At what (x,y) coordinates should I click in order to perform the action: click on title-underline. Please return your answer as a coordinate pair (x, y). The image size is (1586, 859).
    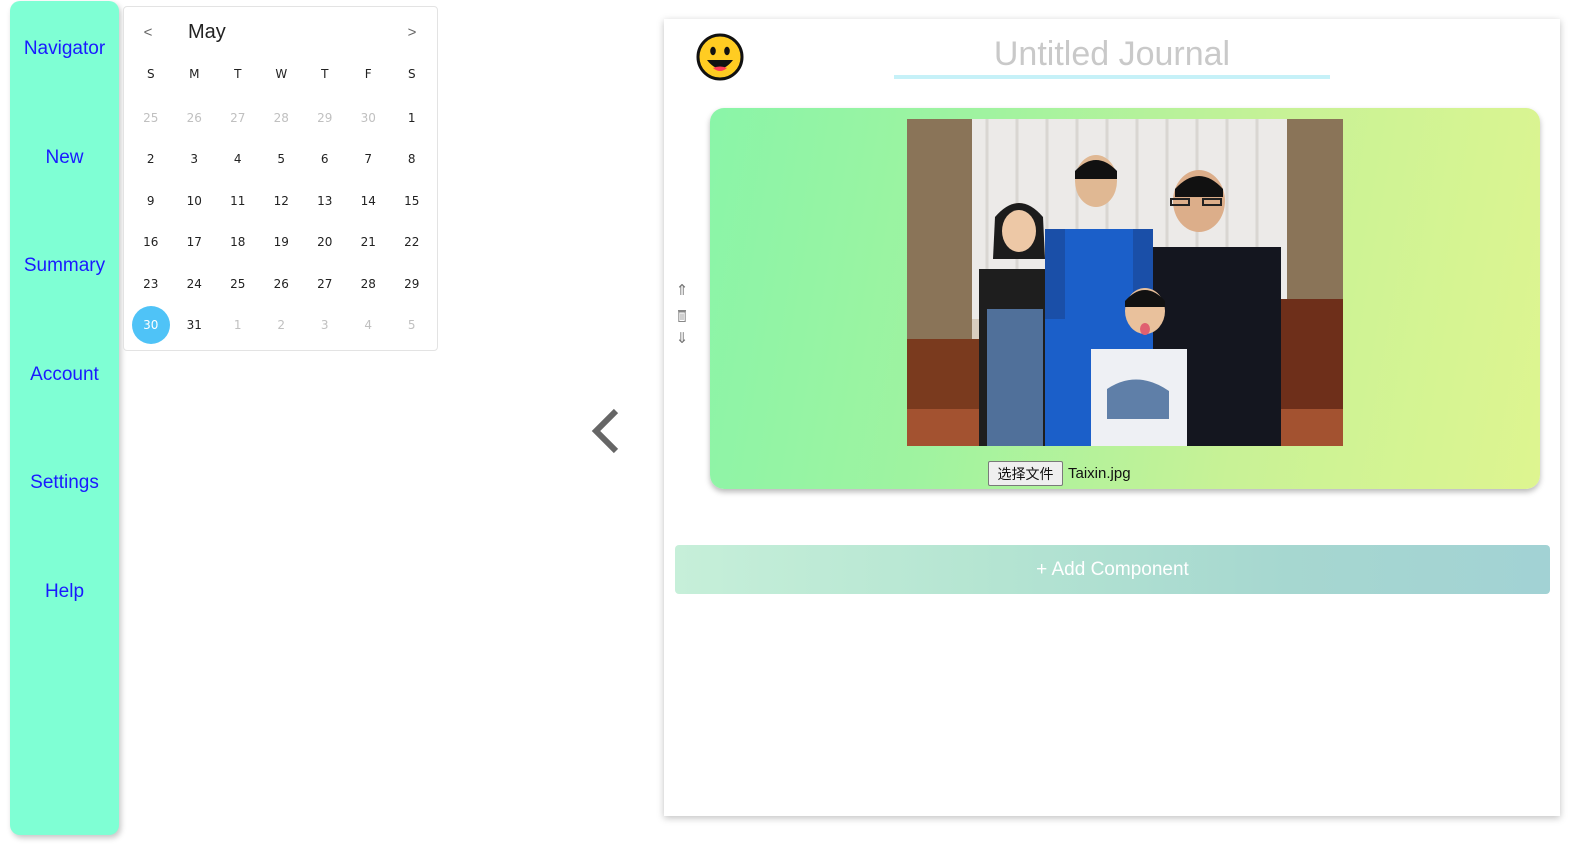
    Looking at the image, I should click on (1112, 77).